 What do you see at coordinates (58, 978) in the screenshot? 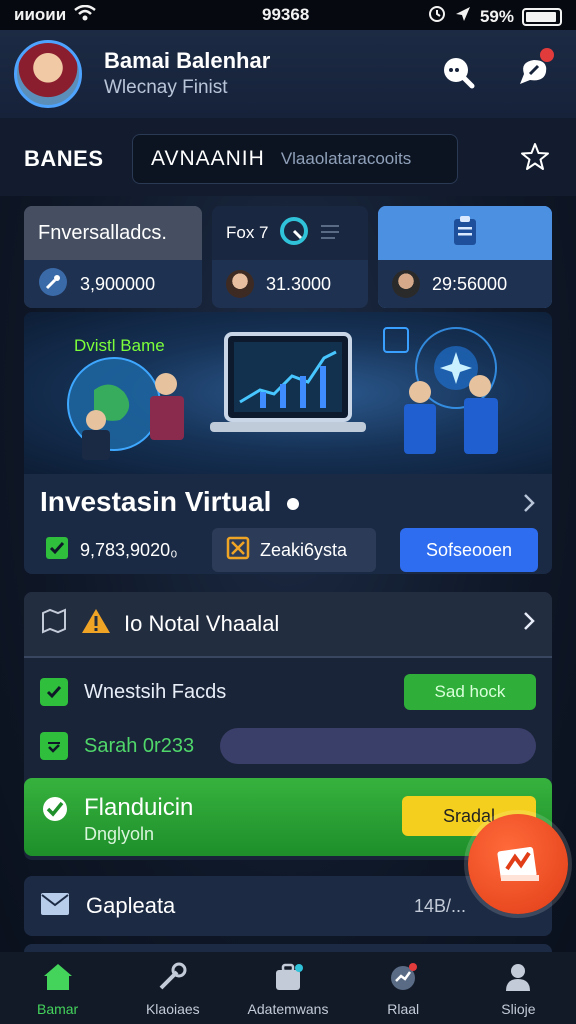
I see `home-icon` at bounding box center [58, 978].